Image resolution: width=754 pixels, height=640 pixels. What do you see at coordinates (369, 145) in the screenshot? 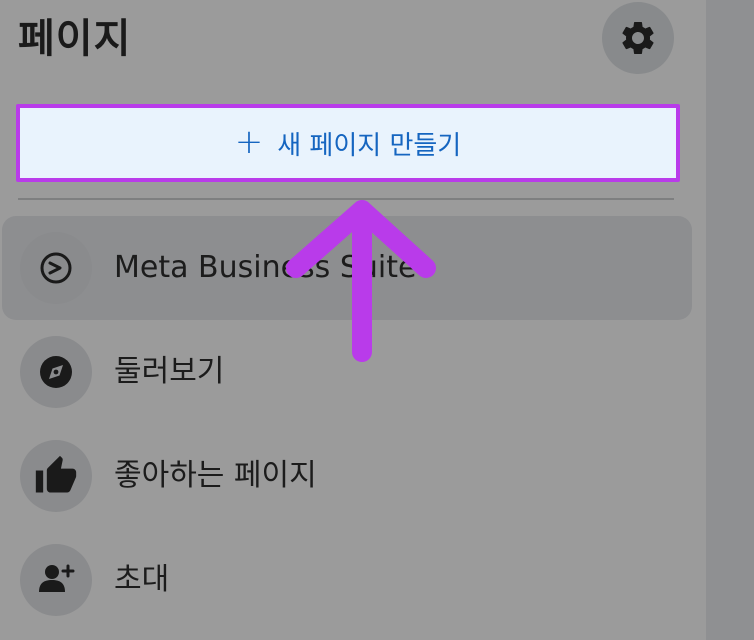
I see `create-new-page-label: 새 페이지 만들기` at bounding box center [369, 145].